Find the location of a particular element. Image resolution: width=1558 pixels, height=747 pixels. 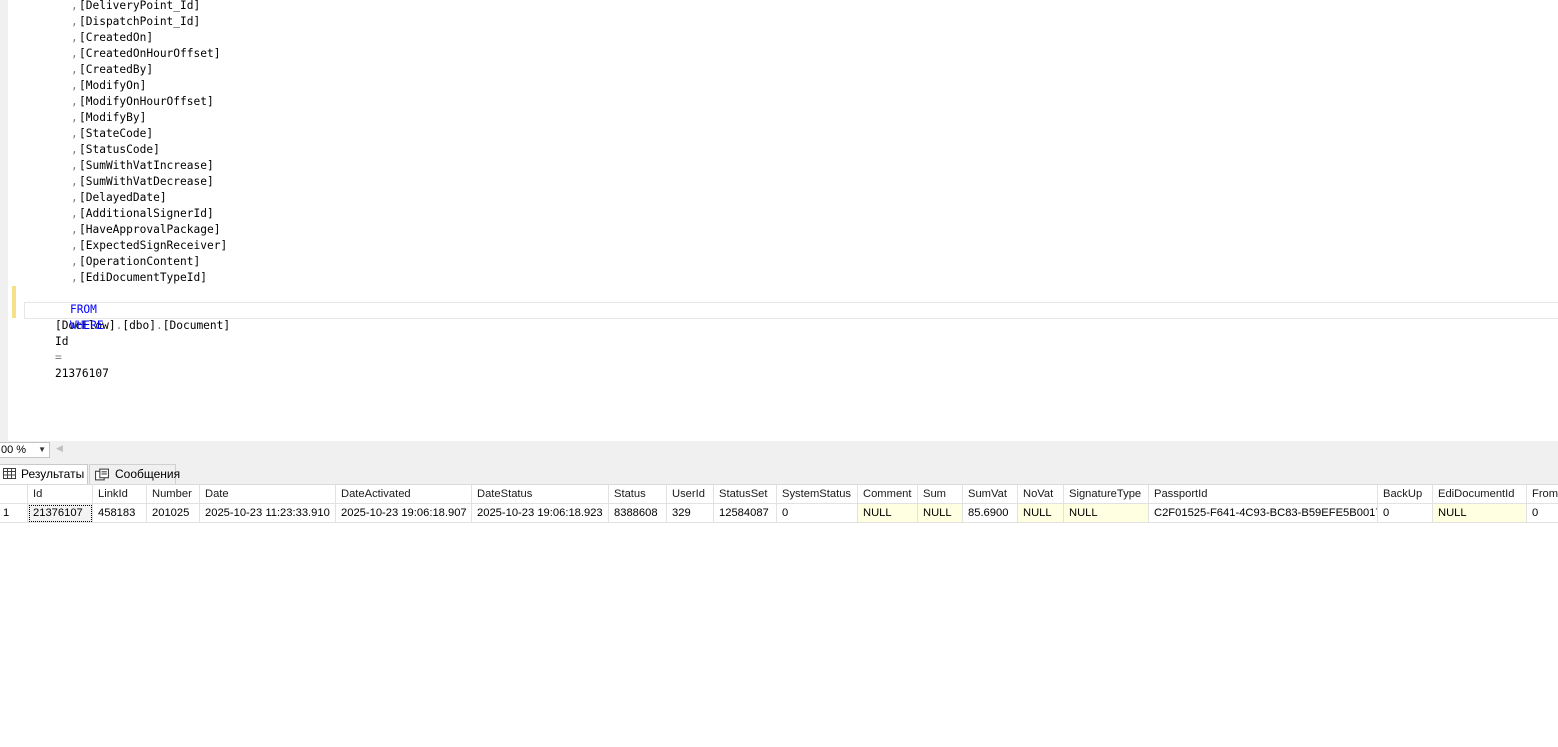

table-cell: 21376107 is located at coordinates (60, 513).